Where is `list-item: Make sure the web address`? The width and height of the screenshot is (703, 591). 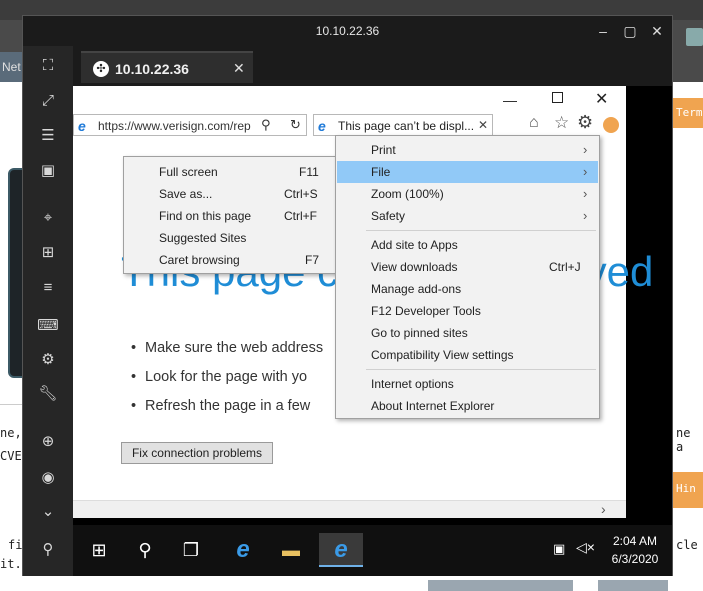 list-item: Make sure the web address is located at coordinates (227, 348).